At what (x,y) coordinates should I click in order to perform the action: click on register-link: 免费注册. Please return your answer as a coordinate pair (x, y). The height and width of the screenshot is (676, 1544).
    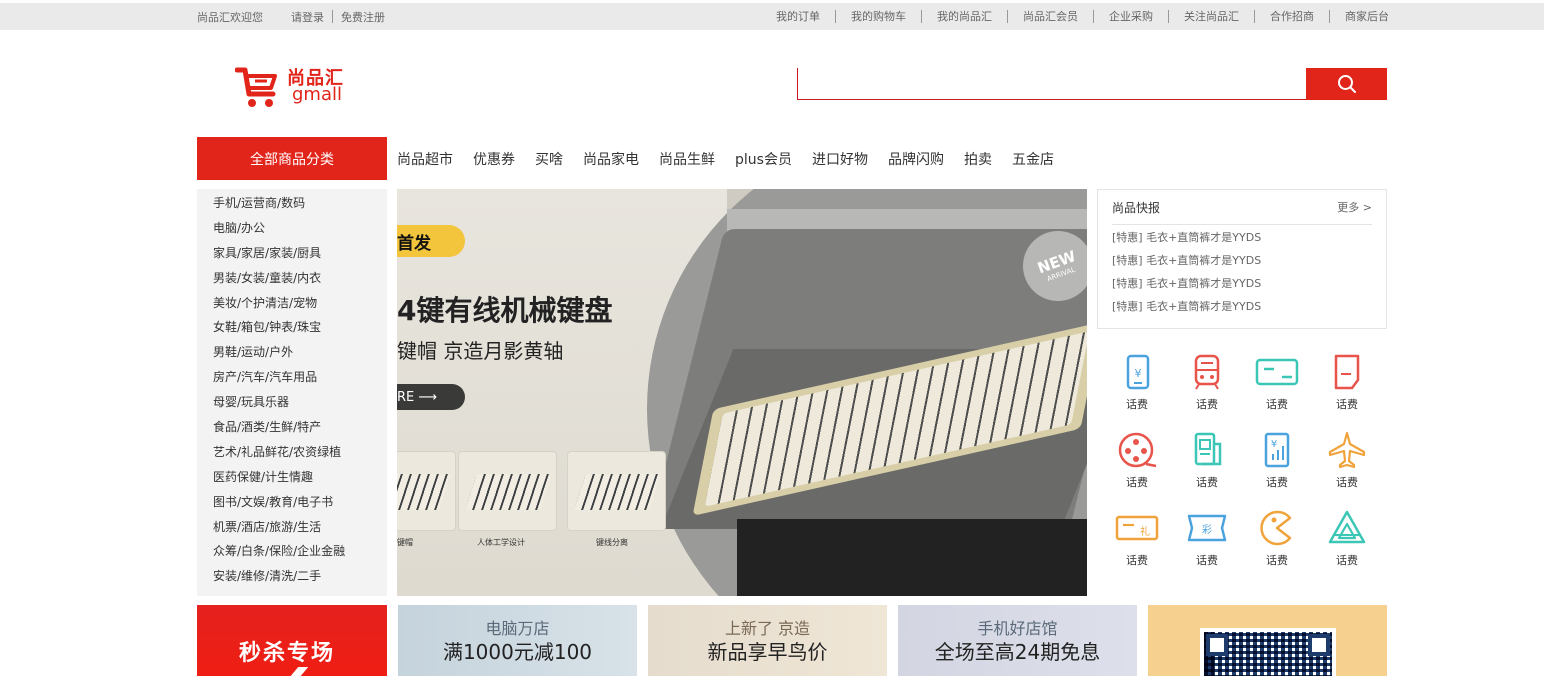
    Looking at the image, I should click on (363, 17).